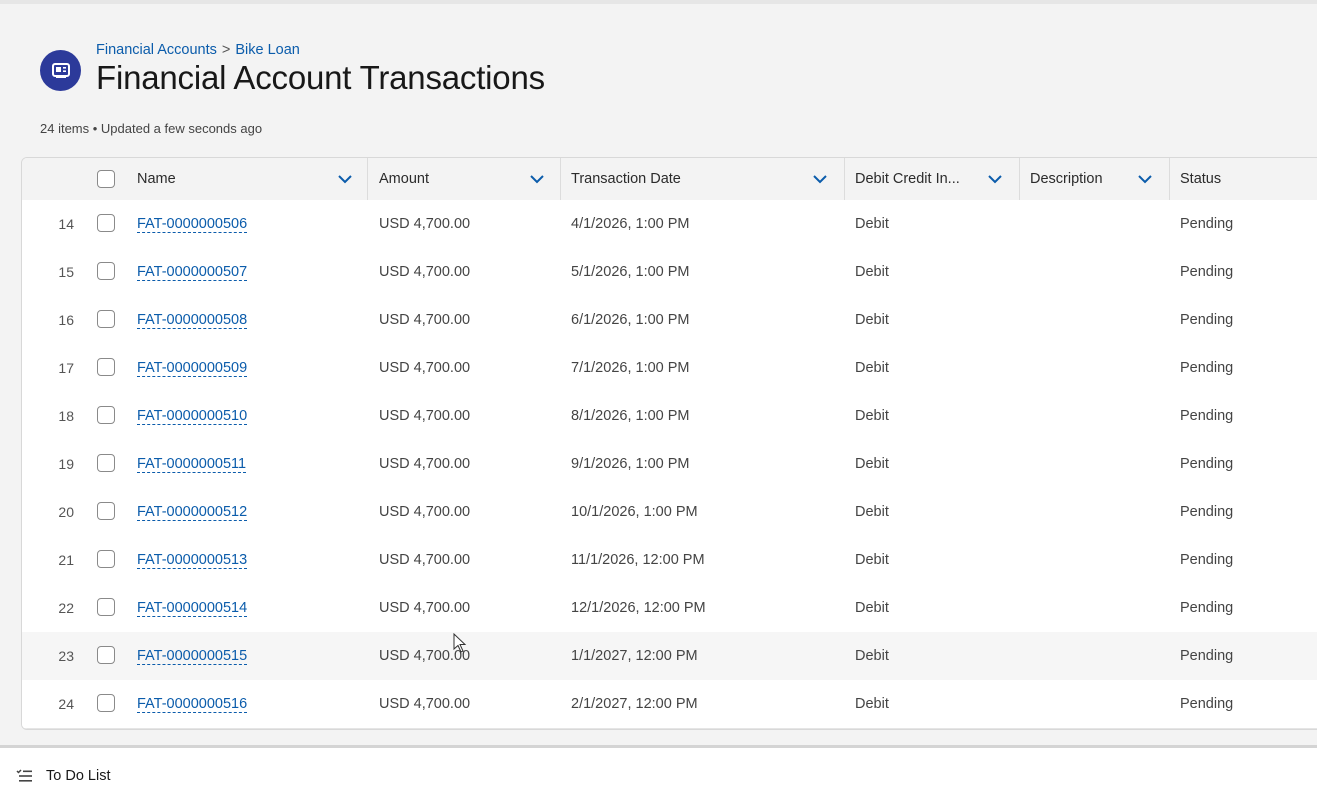 The width and height of the screenshot is (1317, 795). I want to click on column-header-name: Name, so click(252, 179).